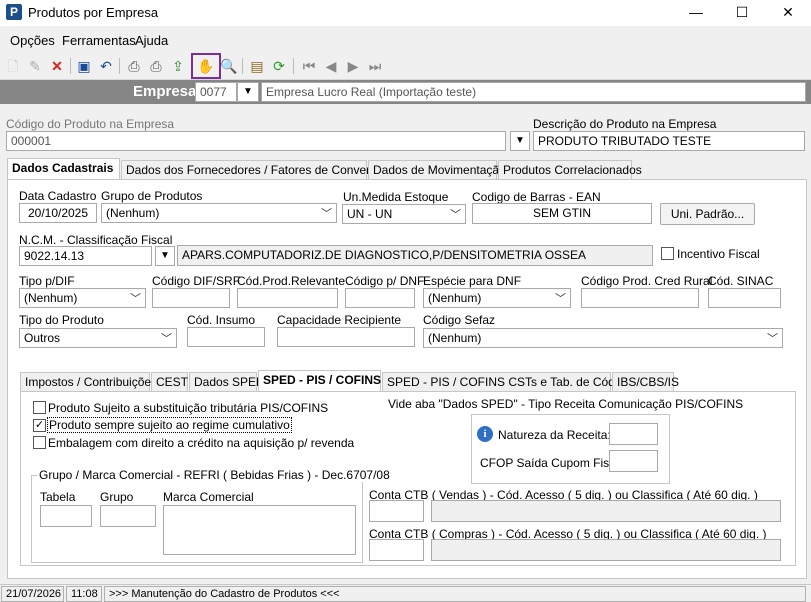  Describe the element at coordinates (106, 66) in the screenshot. I see `undo-icon: ↶` at that location.